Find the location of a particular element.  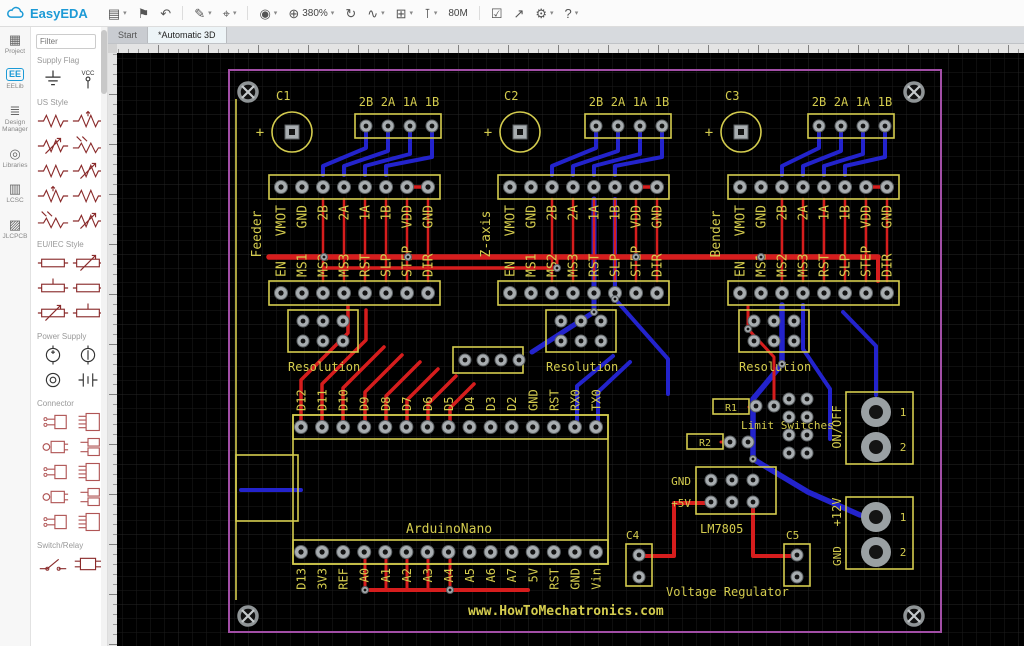

symbol-src-battery is located at coordinates (88, 380).